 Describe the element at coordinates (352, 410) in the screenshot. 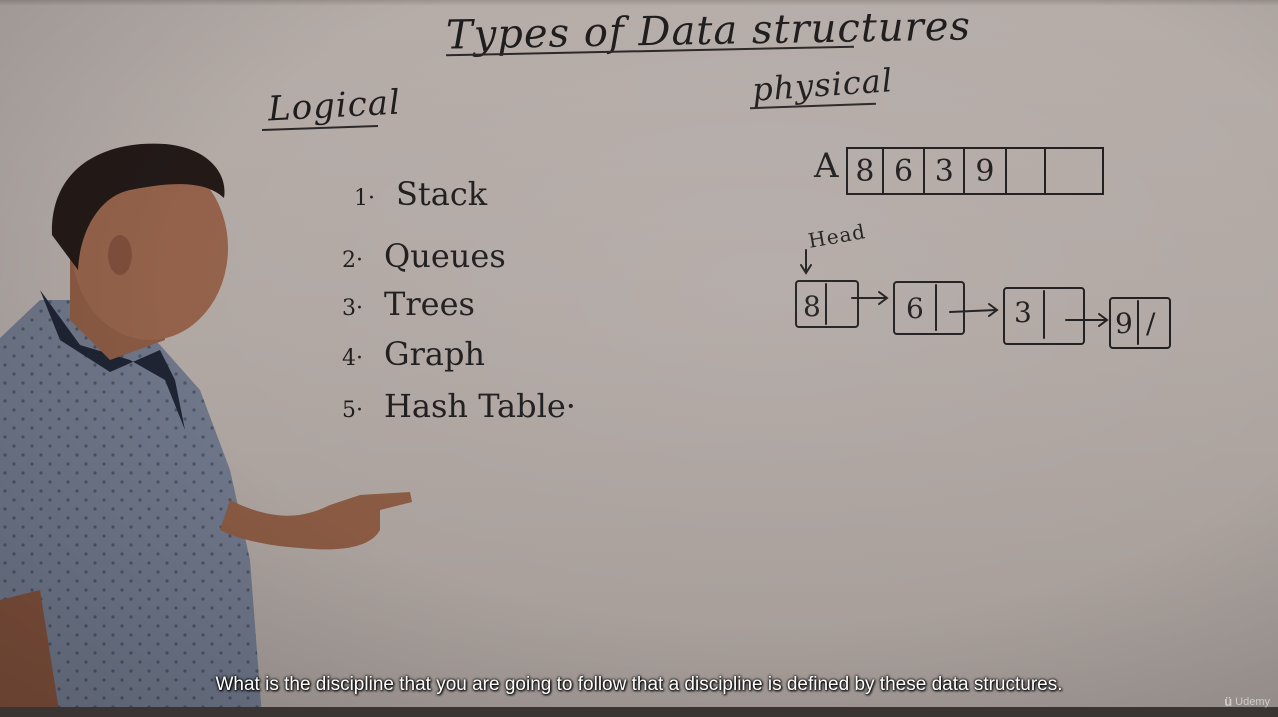

I see `list-item-number: 5·` at that location.